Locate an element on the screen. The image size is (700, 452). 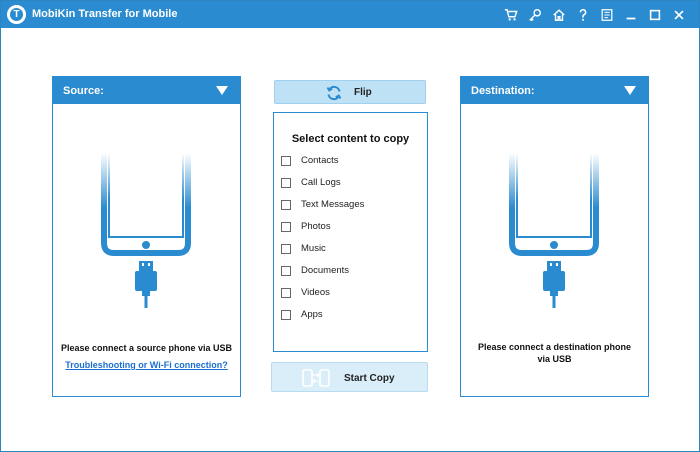
content-item-text-messages: Text Messages is located at coordinates (351, 206).